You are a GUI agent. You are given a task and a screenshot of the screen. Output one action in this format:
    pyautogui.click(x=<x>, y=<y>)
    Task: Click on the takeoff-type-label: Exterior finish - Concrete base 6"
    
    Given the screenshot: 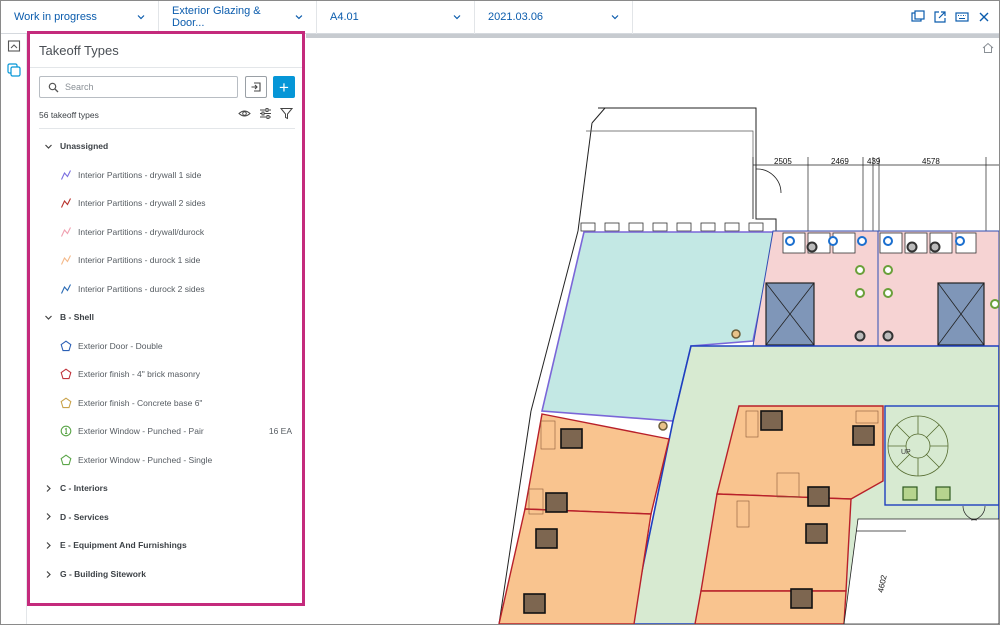 What is the action you would take?
    pyautogui.click(x=140, y=402)
    